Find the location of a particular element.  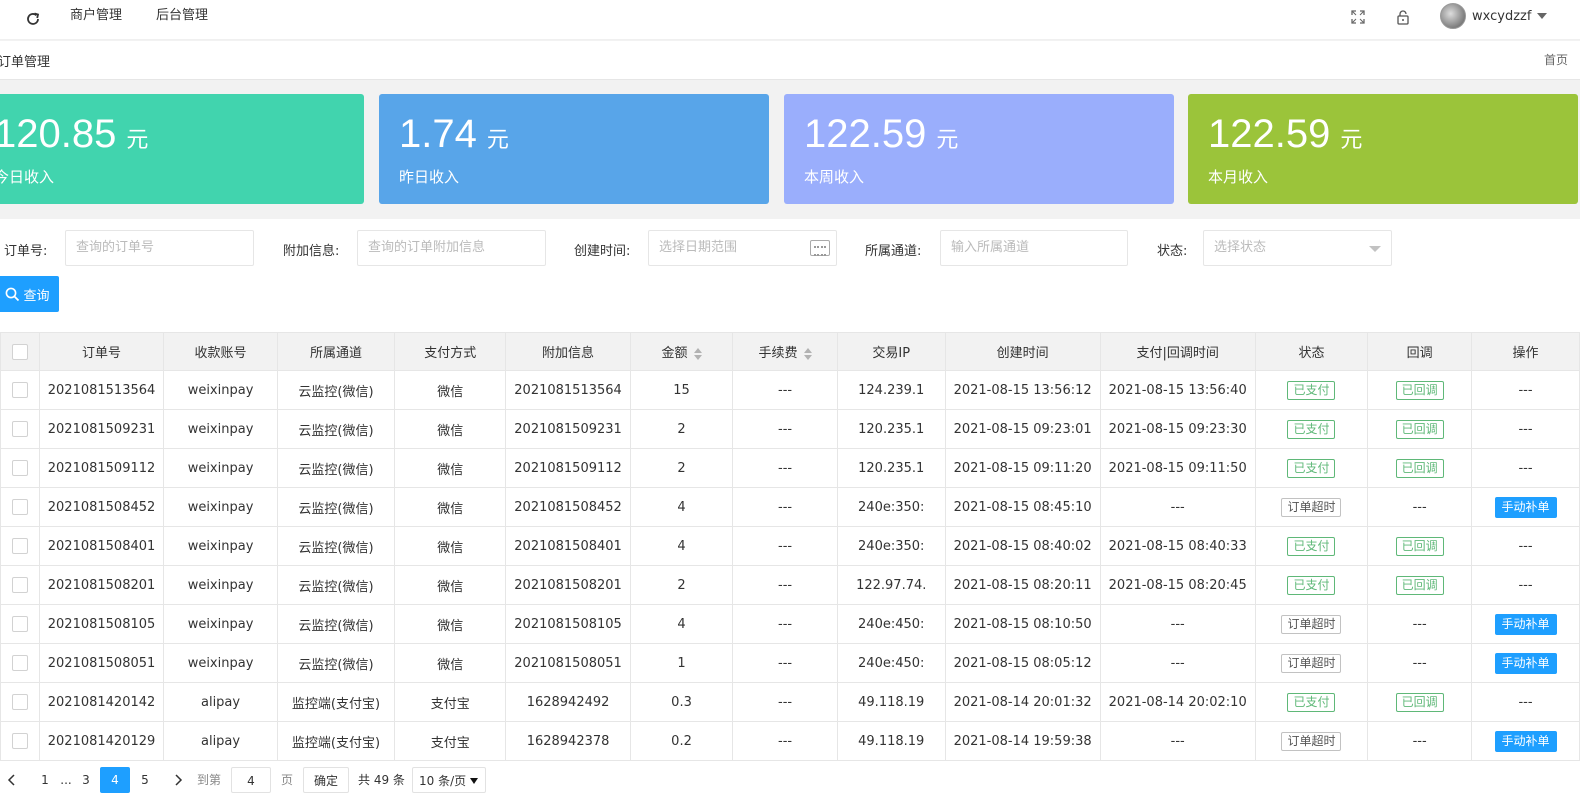

tab-bar: 订单管理 首页 is located at coordinates (790, 60).